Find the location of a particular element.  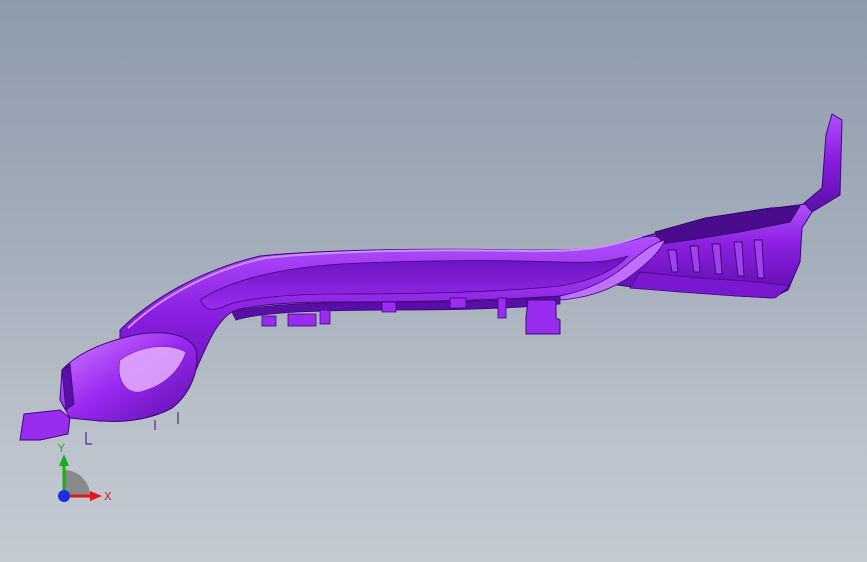

model-right-upright-tab is located at coordinates (818, 163).